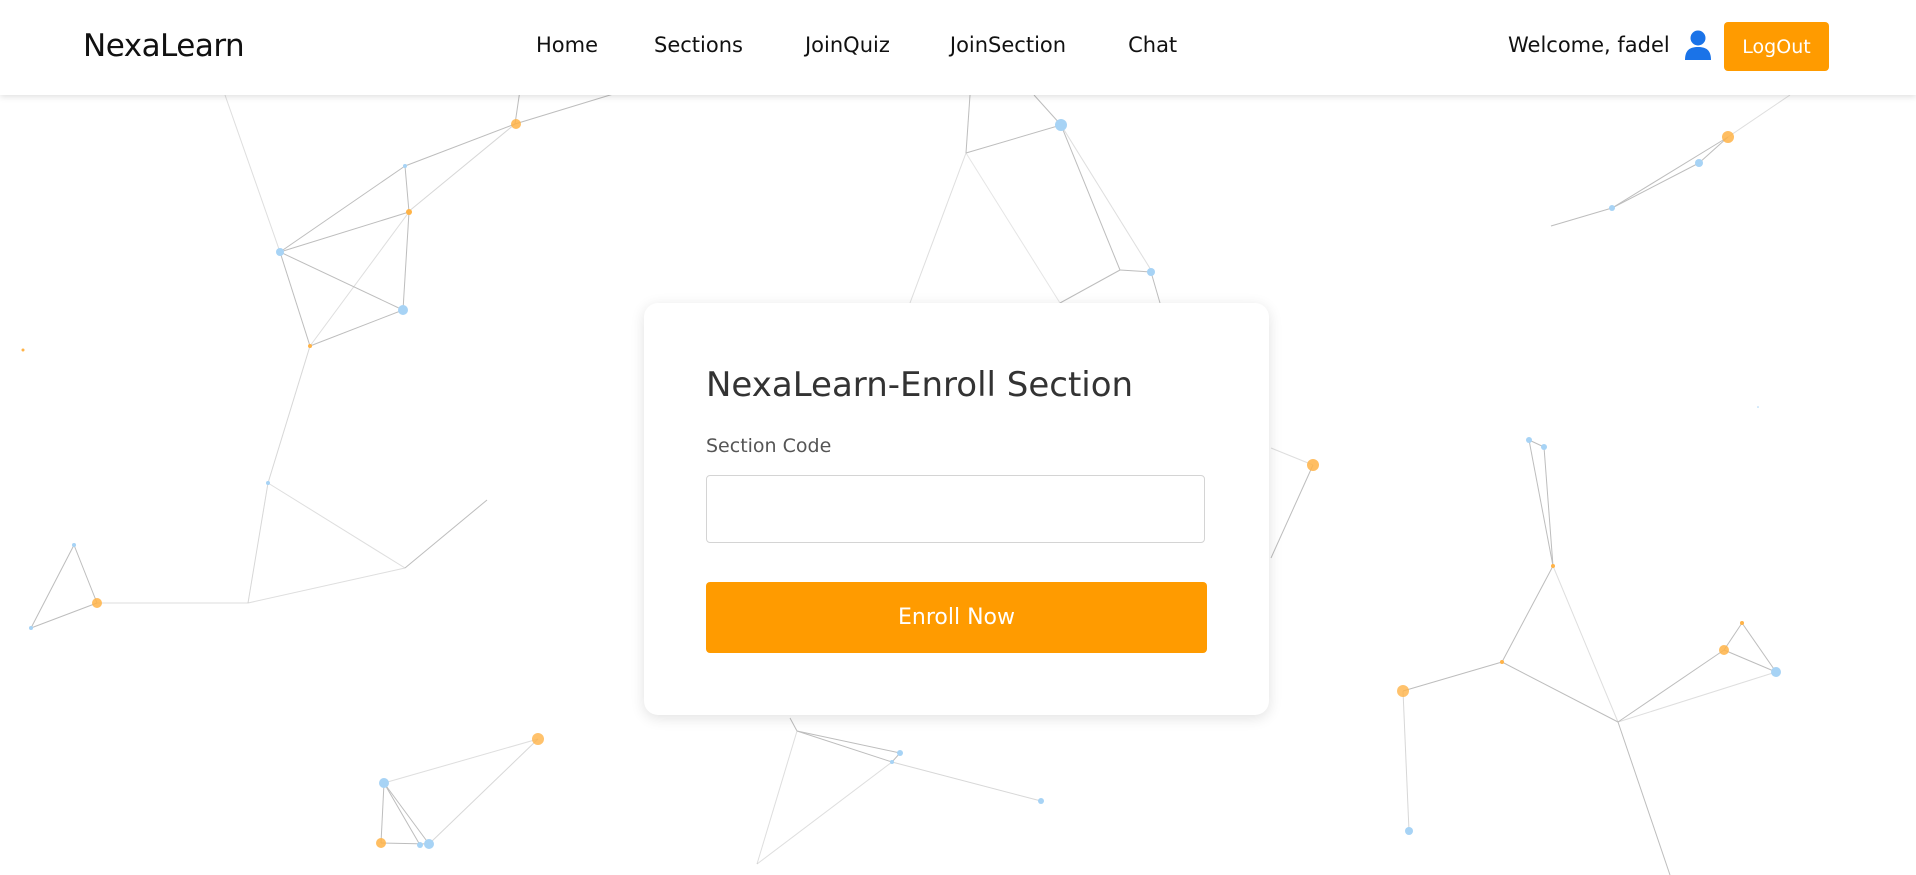 This screenshot has width=1916, height=875. I want to click on nav-link-home: Home, so click(567, 45).